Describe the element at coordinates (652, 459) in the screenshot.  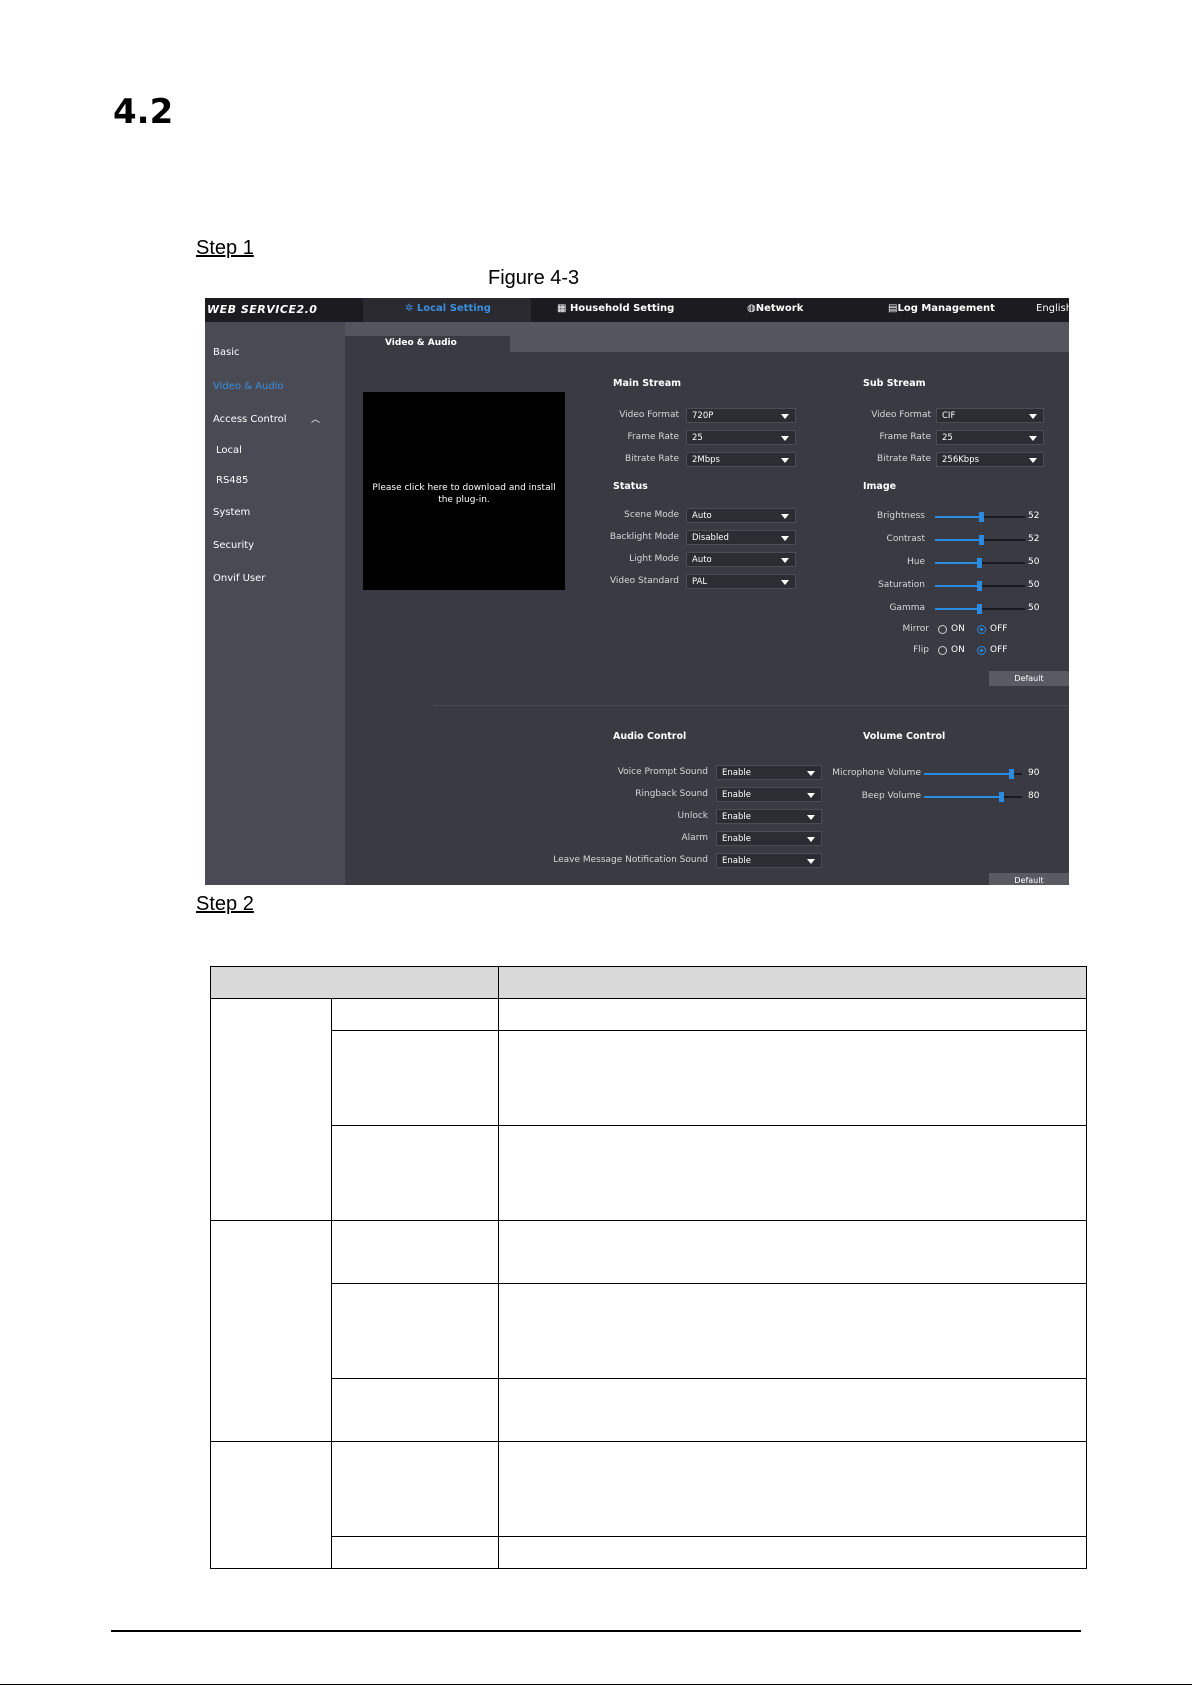
I see `main-bitrate-label: Bitrate Rate` at that location.